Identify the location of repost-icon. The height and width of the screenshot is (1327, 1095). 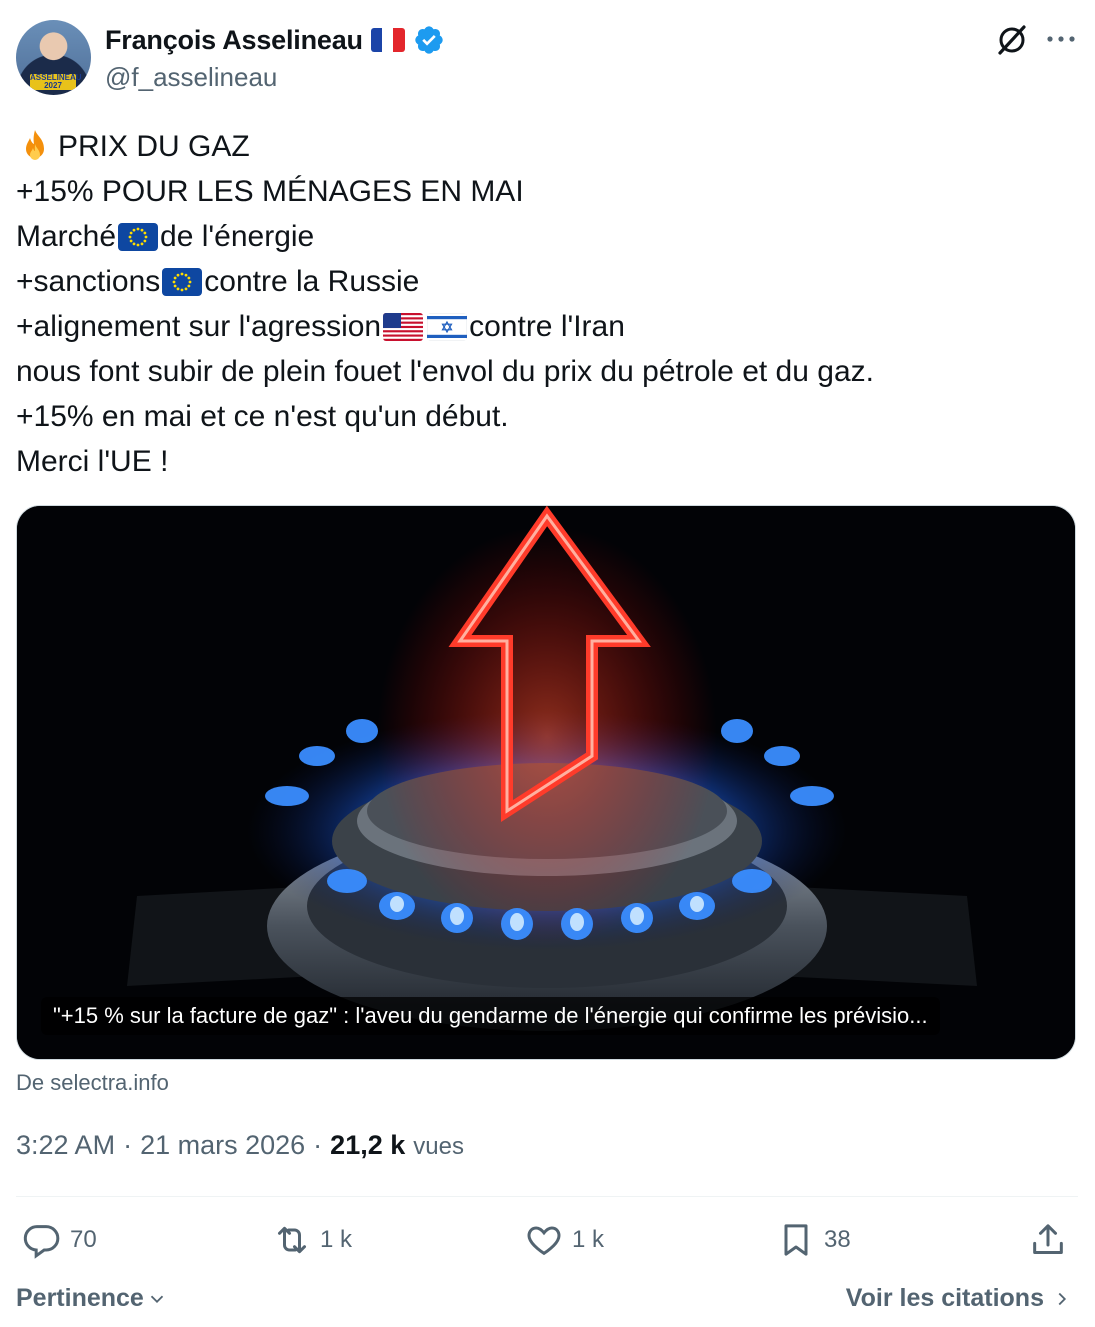
(292, 1240).